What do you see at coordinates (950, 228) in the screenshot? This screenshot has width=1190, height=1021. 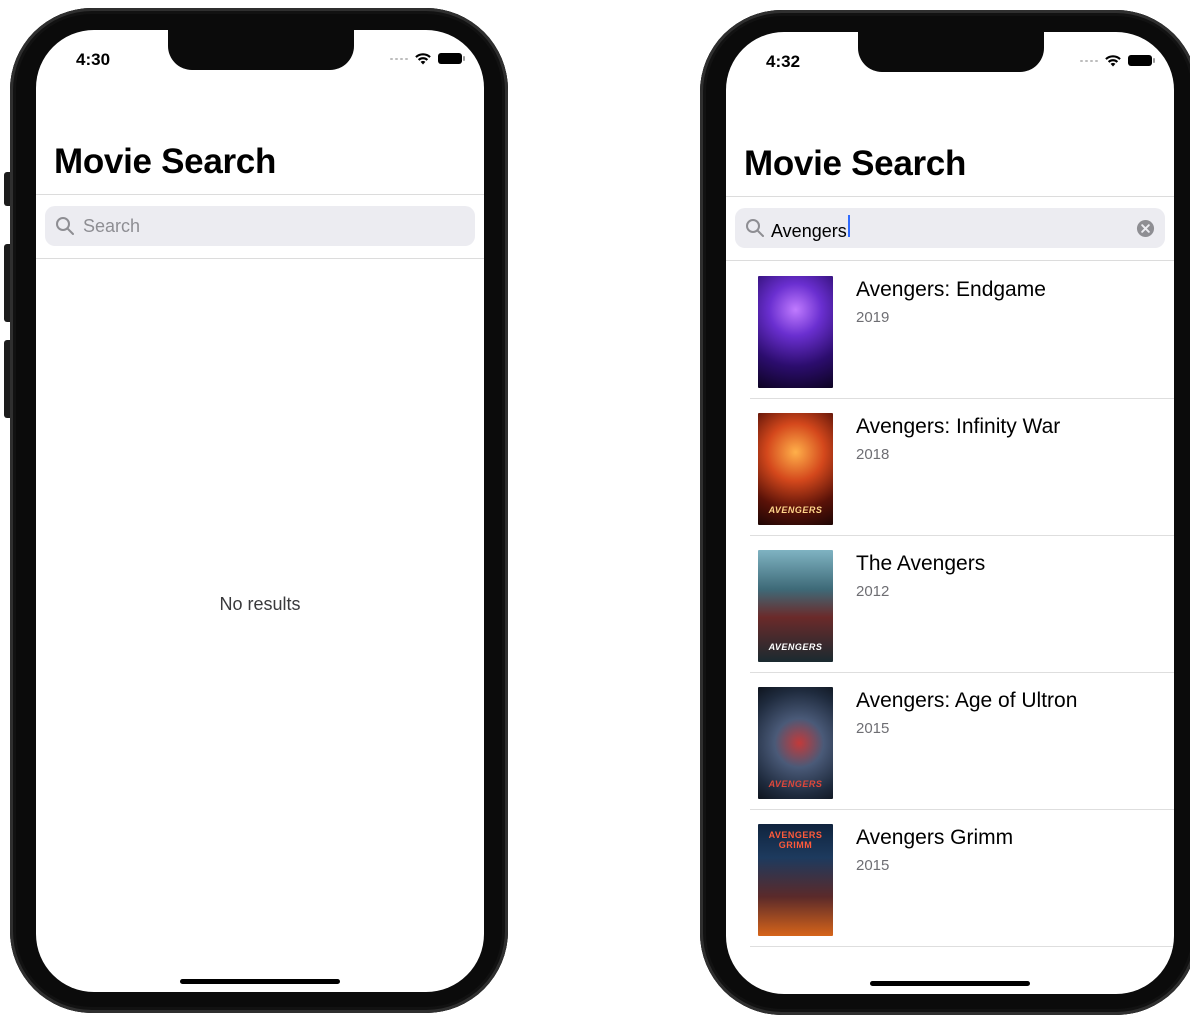 I see `search-bar: Avengers` at bounding box center [950, 228].